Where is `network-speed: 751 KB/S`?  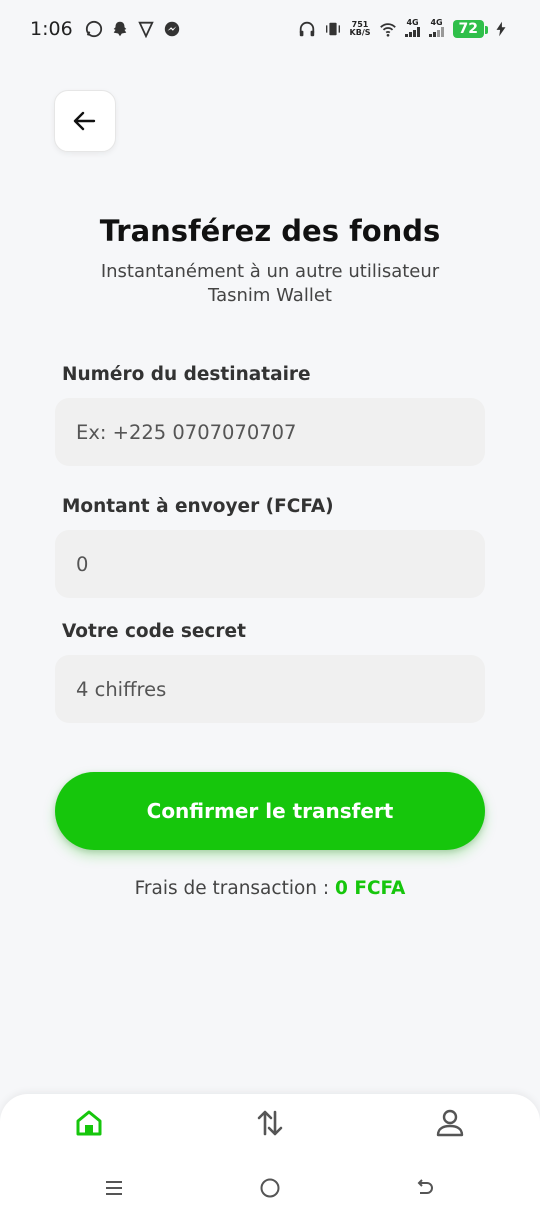 network-speed: 751 KB/S is located at coordinates (360, 29).